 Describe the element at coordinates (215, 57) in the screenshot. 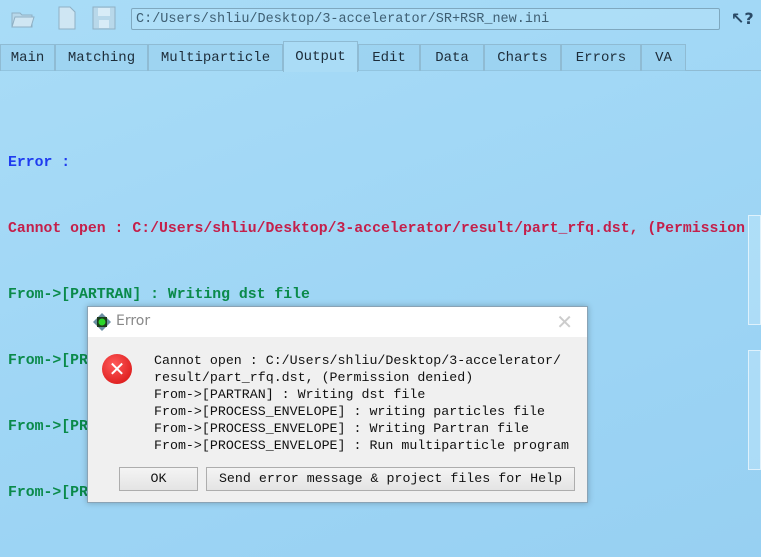

I see `tab-multiparticle: Multiparticle` at that location.